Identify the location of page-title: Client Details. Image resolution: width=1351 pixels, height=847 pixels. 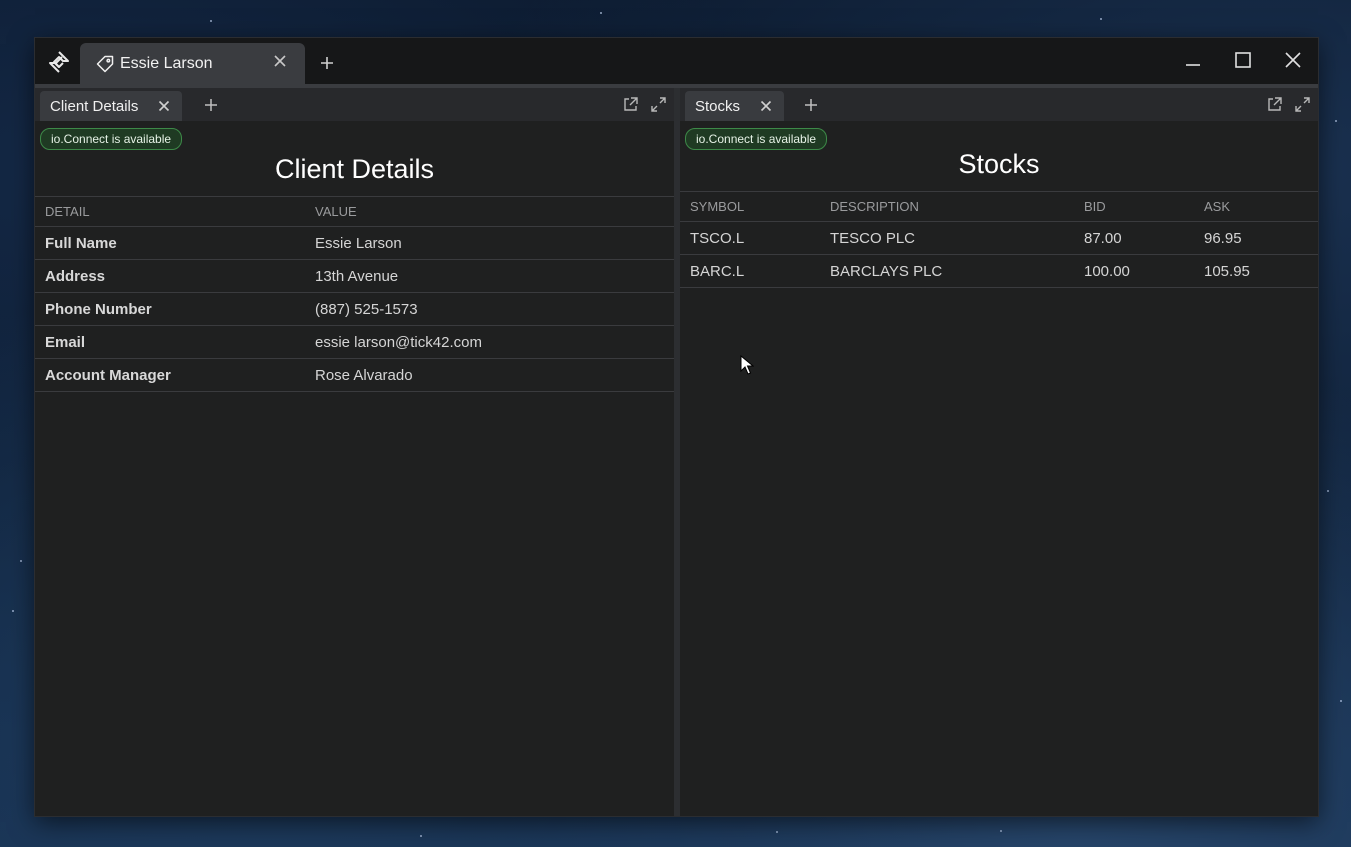
(354, 169).